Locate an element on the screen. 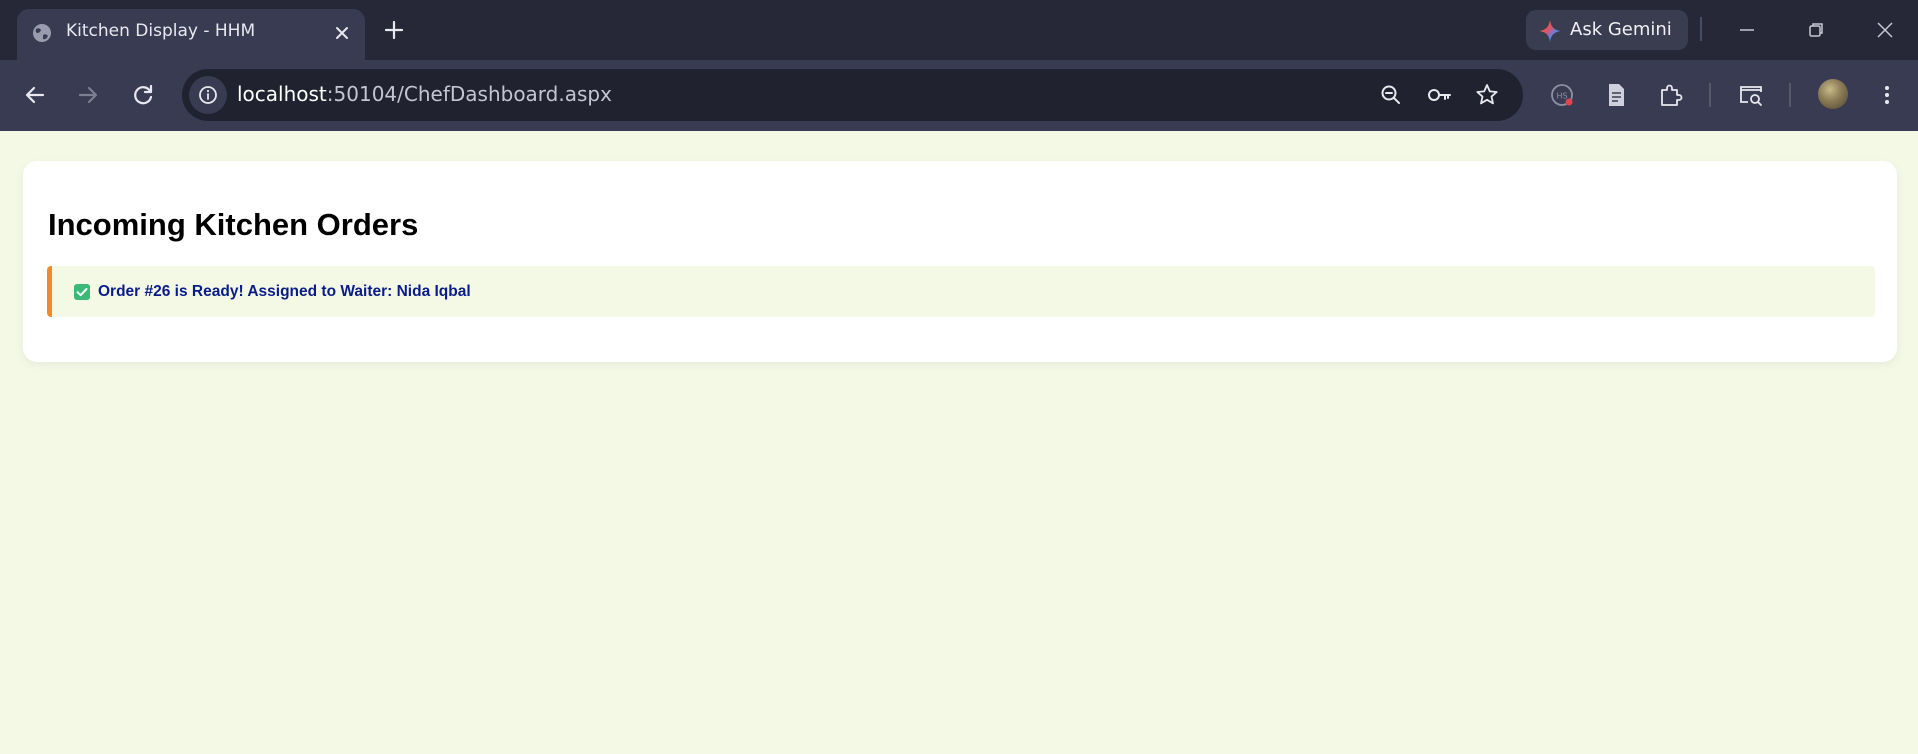  forward-button is located at coordinates (88, 95).